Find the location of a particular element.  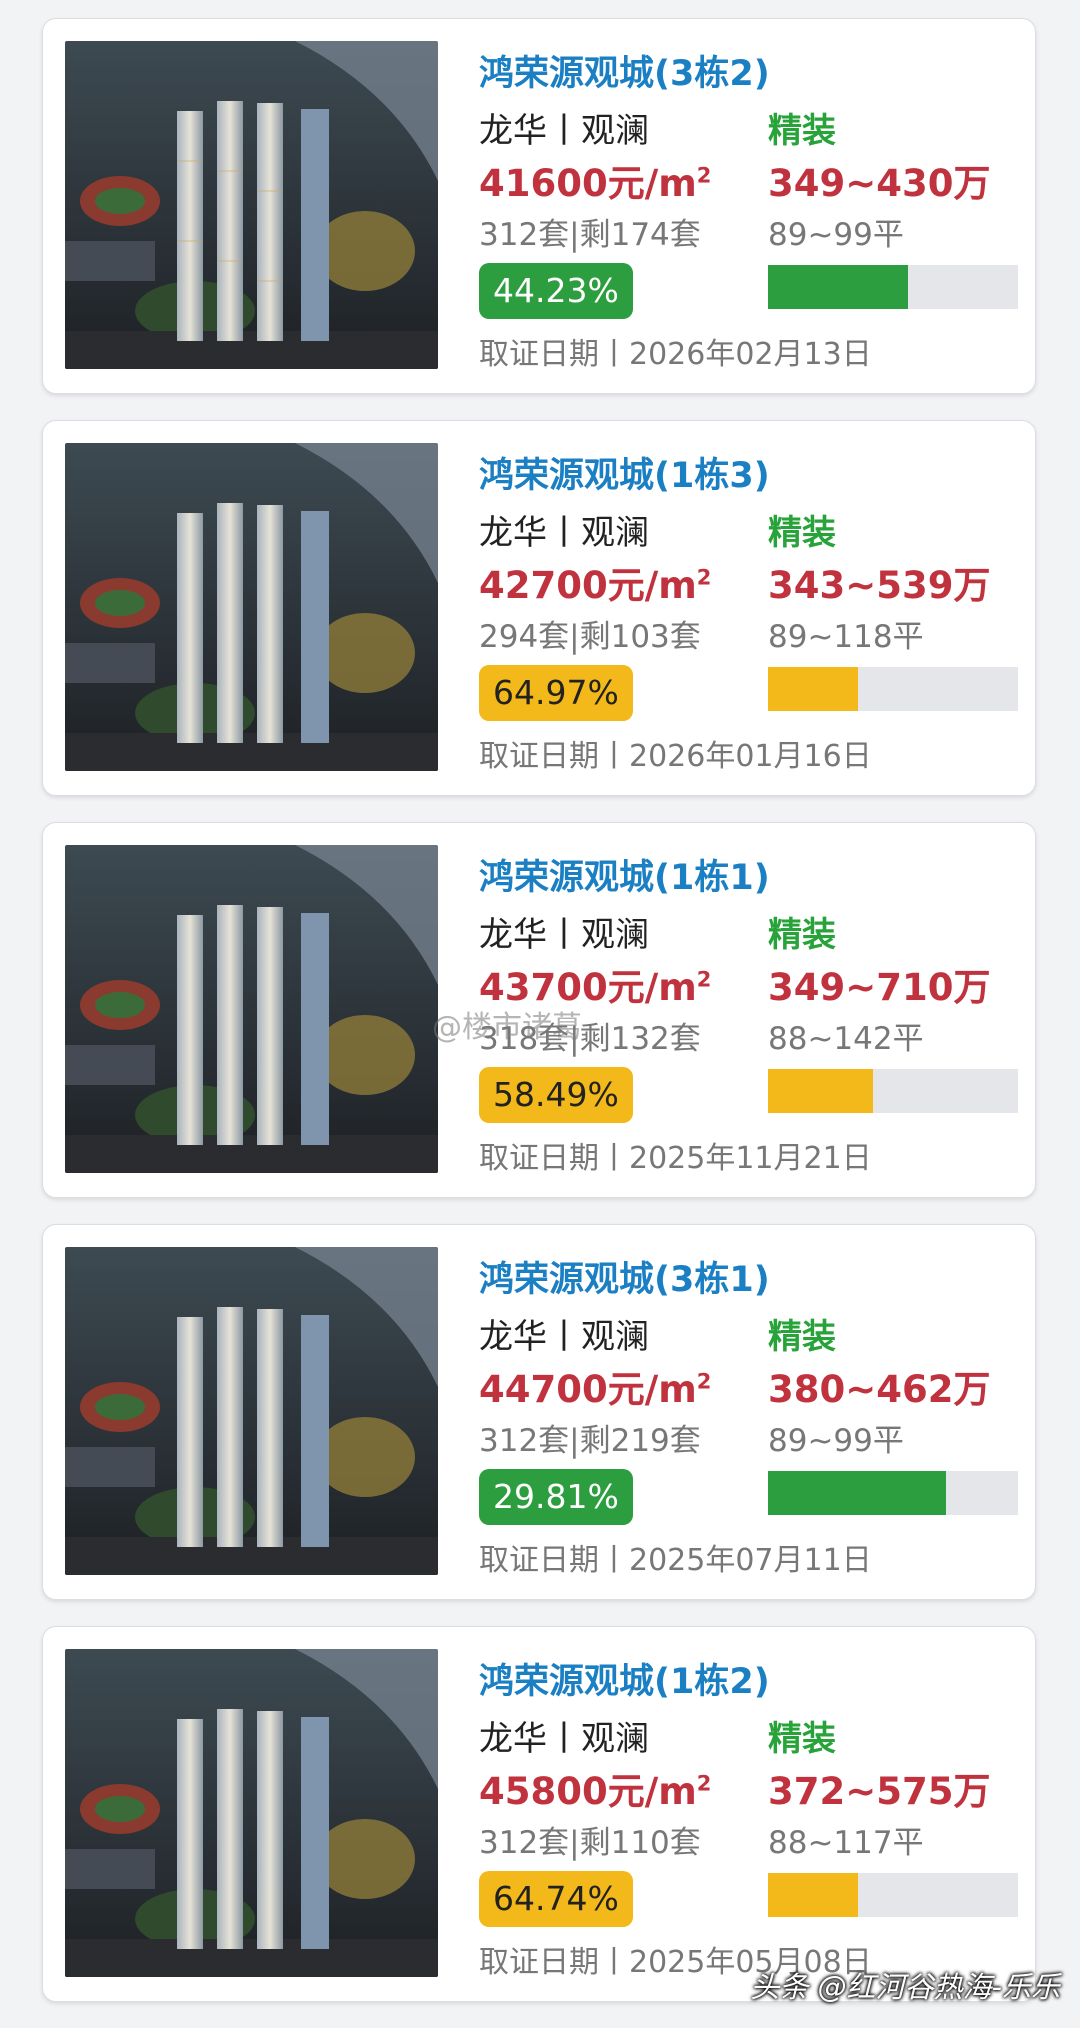

unit-count: 312套|剩174套 is located at coordinates (590, 235).